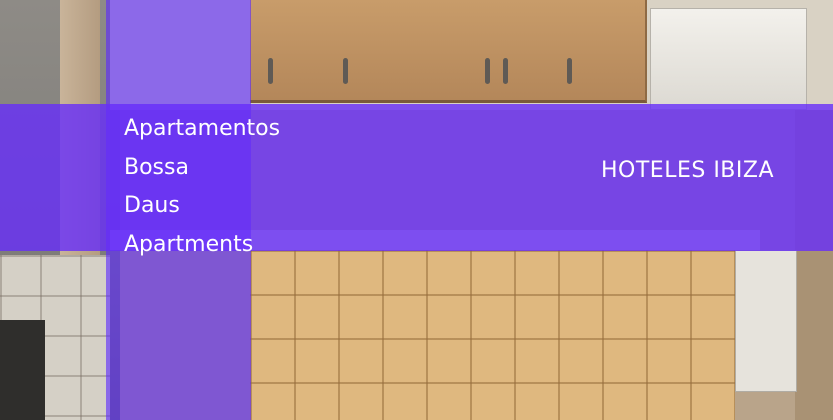 The height and width of the screenshot is (420, 833). Describe the element at coordinates (152, 205) in the screenshot. I see `hotel-name-line: Daus` at that location.